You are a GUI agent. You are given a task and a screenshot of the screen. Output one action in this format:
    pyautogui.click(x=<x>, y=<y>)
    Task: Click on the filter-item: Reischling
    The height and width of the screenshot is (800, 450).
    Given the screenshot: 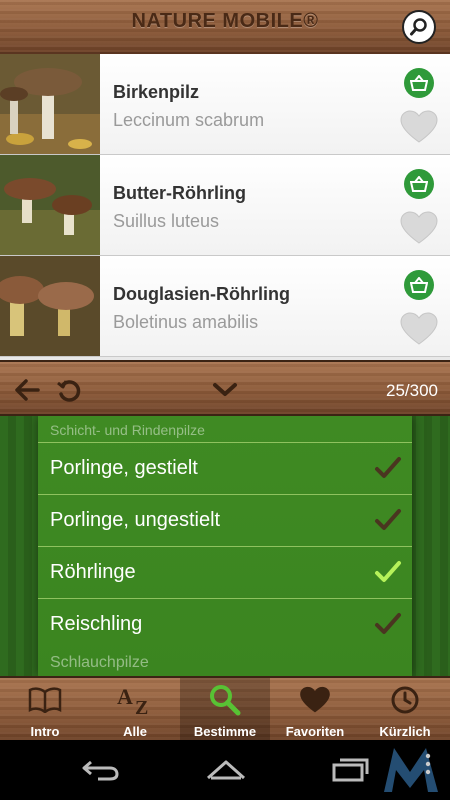 What is the action you would take?
    pyautogui.click(x=225, y=624)
    